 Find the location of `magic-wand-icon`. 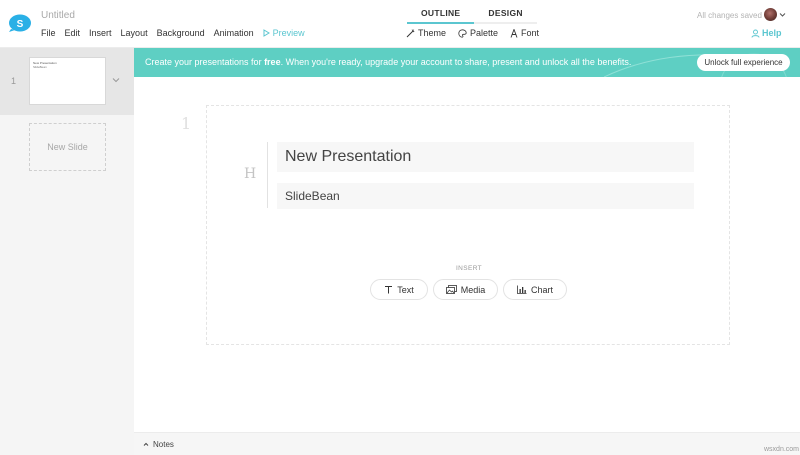

magic-wand-icon is located at coordinates (410, 32).